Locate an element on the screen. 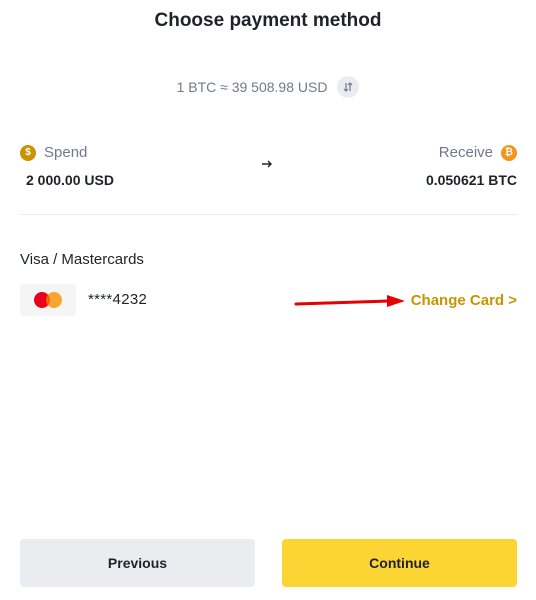  previous-button: Previous is located at coordinates (137, 563).